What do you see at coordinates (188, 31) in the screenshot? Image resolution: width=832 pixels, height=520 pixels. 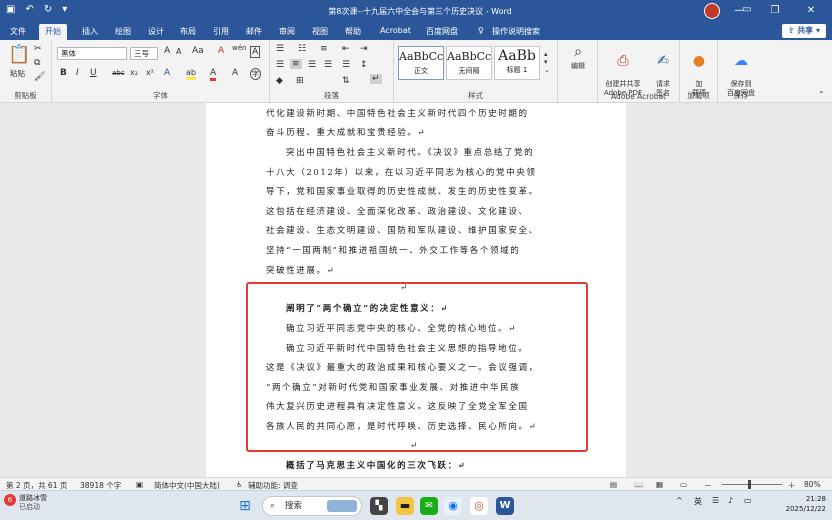 I see `tab-layout: 布局` at bounding box center [188, 31].